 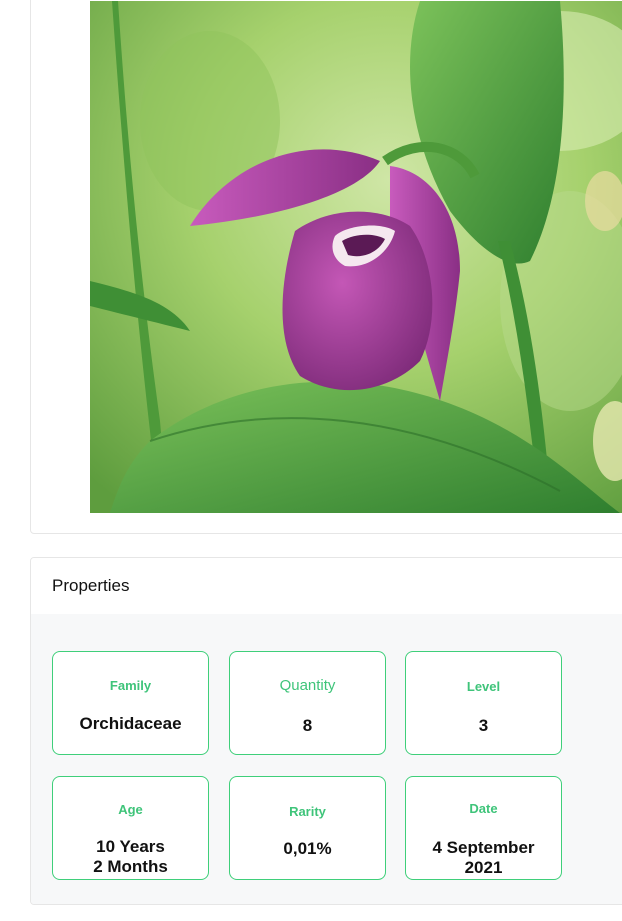 What do you see at coordinates (307, 725) in the screenshot?
I see `property-value: 8` at bounding box center [307, 725].